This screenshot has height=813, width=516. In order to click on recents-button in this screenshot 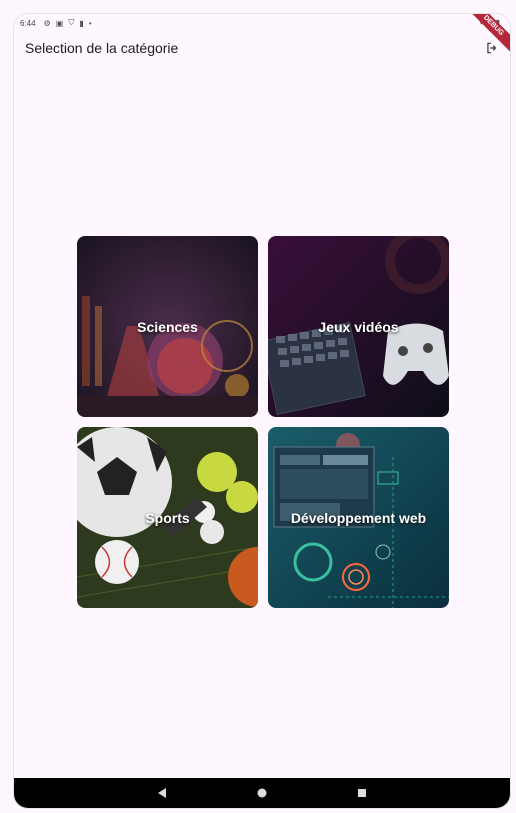, I will do `click(362, 793)`.